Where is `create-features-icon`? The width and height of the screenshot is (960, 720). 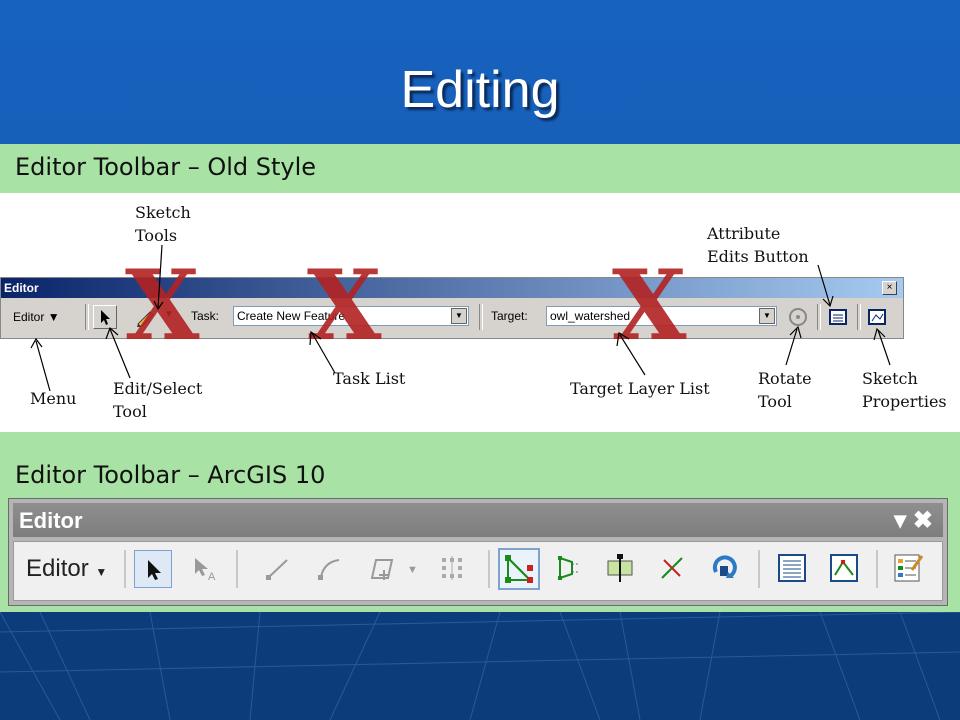 create-features-icon is located at coordinates (909, 568).